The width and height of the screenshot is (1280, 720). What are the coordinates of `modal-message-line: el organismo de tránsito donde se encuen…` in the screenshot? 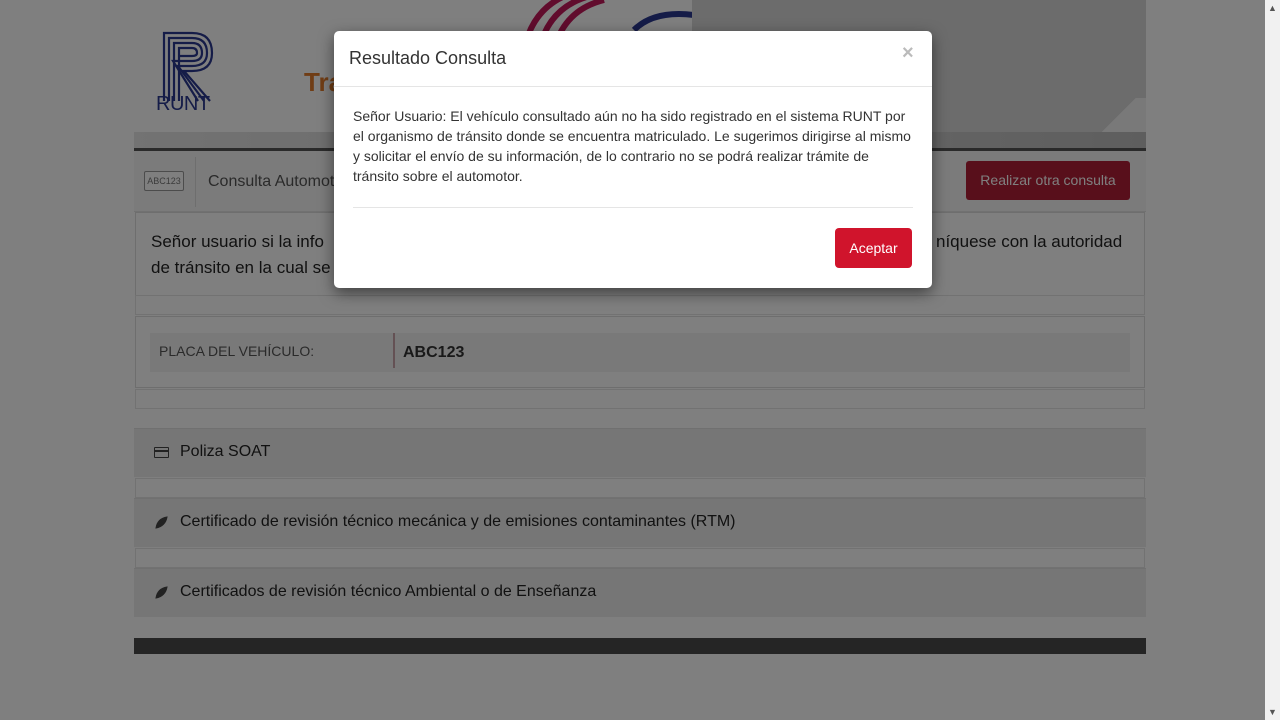 It's located at (632, 136).